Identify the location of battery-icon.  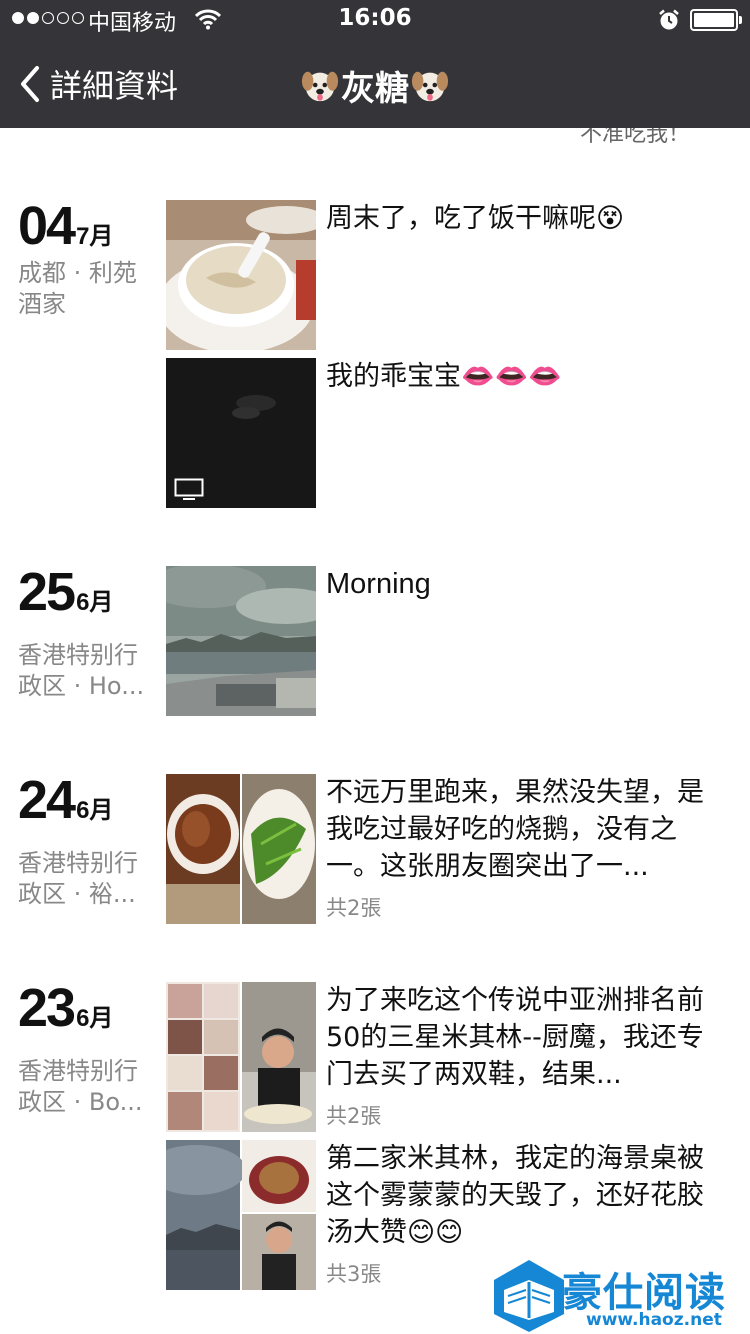
(716, 20).